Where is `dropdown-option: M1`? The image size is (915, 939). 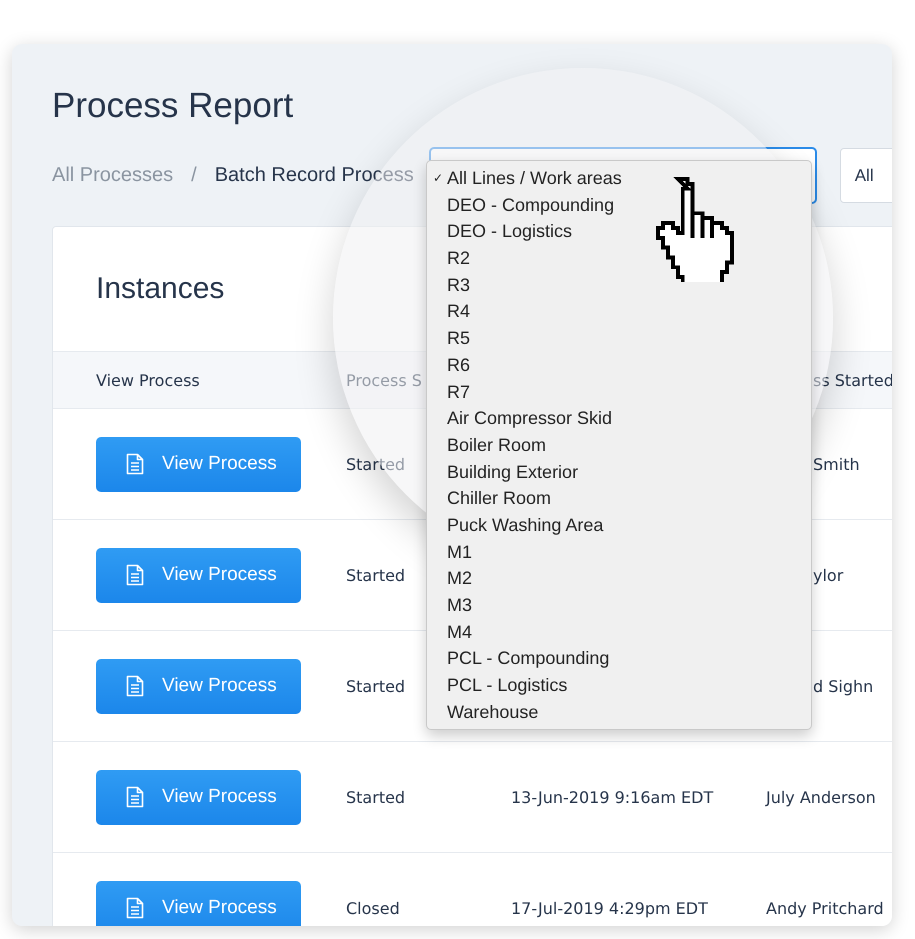 dropdown-option: M1 is located at coordinates (619, 552).